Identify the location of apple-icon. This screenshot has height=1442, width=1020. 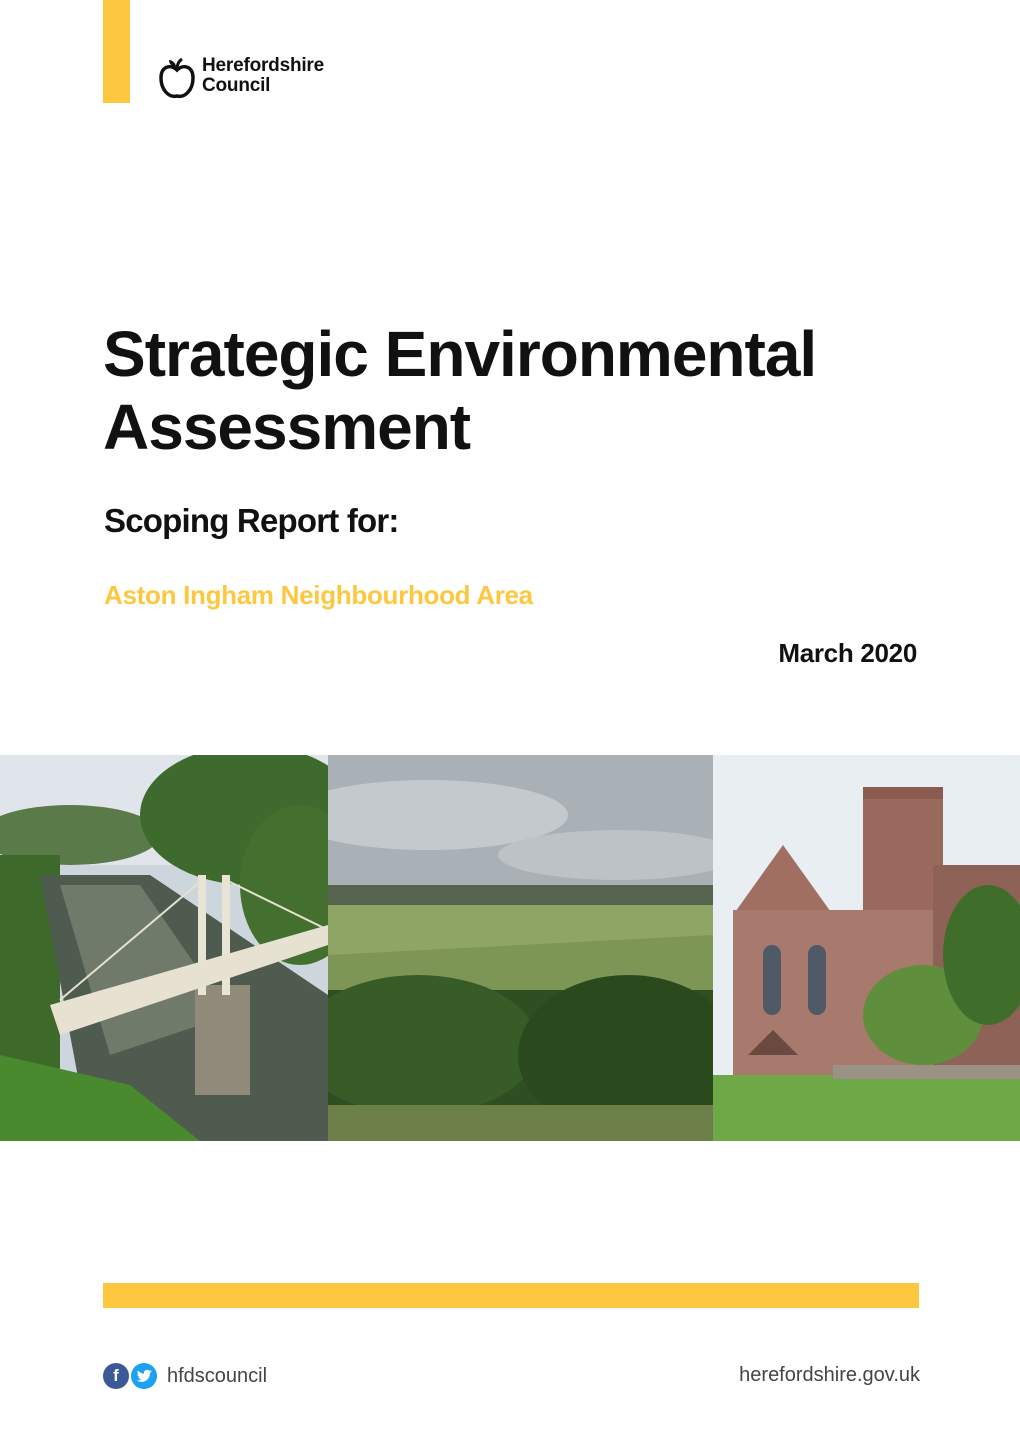
(177, 78).